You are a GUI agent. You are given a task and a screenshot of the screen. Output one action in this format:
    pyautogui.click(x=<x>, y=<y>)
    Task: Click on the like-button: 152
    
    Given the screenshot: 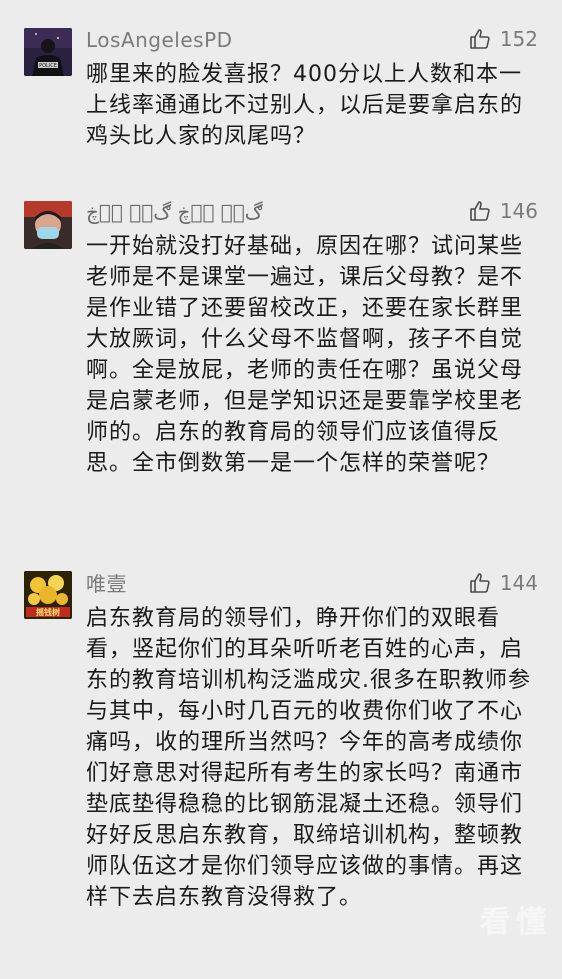 What is the action you would take?
    pyautogui.click(x=503, y=39)
    